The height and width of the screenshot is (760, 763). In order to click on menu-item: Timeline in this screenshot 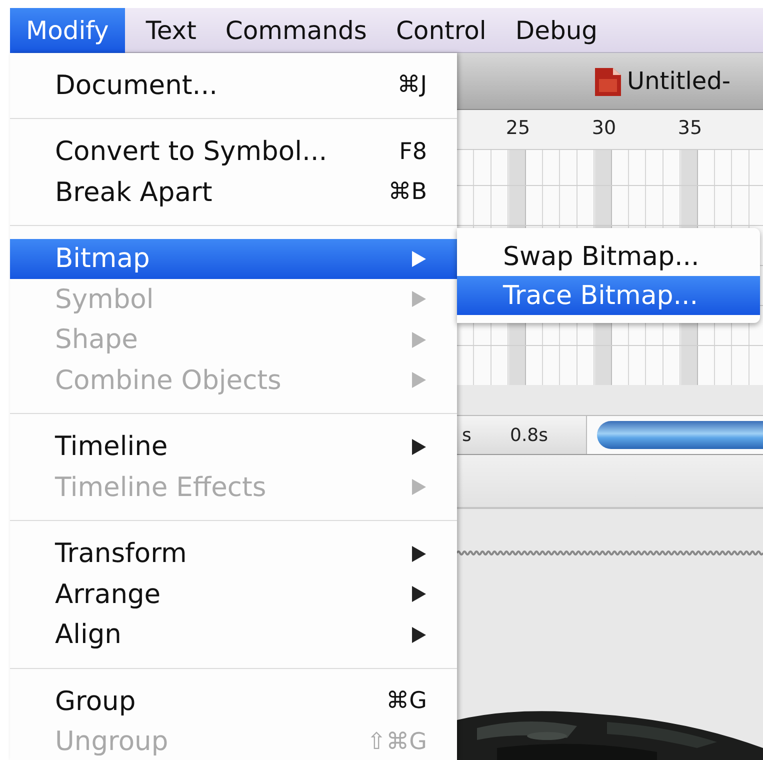, I will do `click(233, 446)`.